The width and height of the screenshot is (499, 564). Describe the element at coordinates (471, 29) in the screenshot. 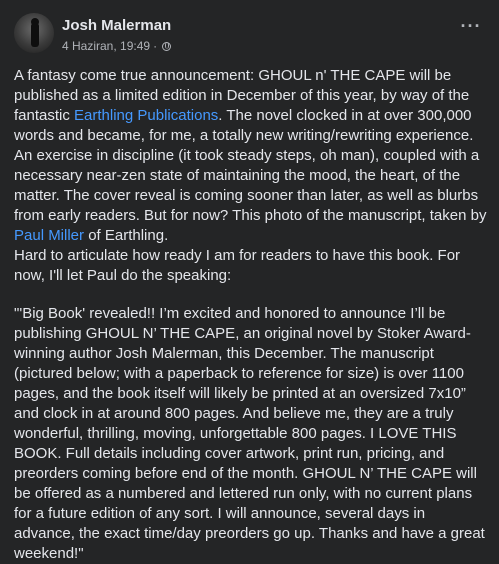

I see `more-options-icon: ···` at that location.